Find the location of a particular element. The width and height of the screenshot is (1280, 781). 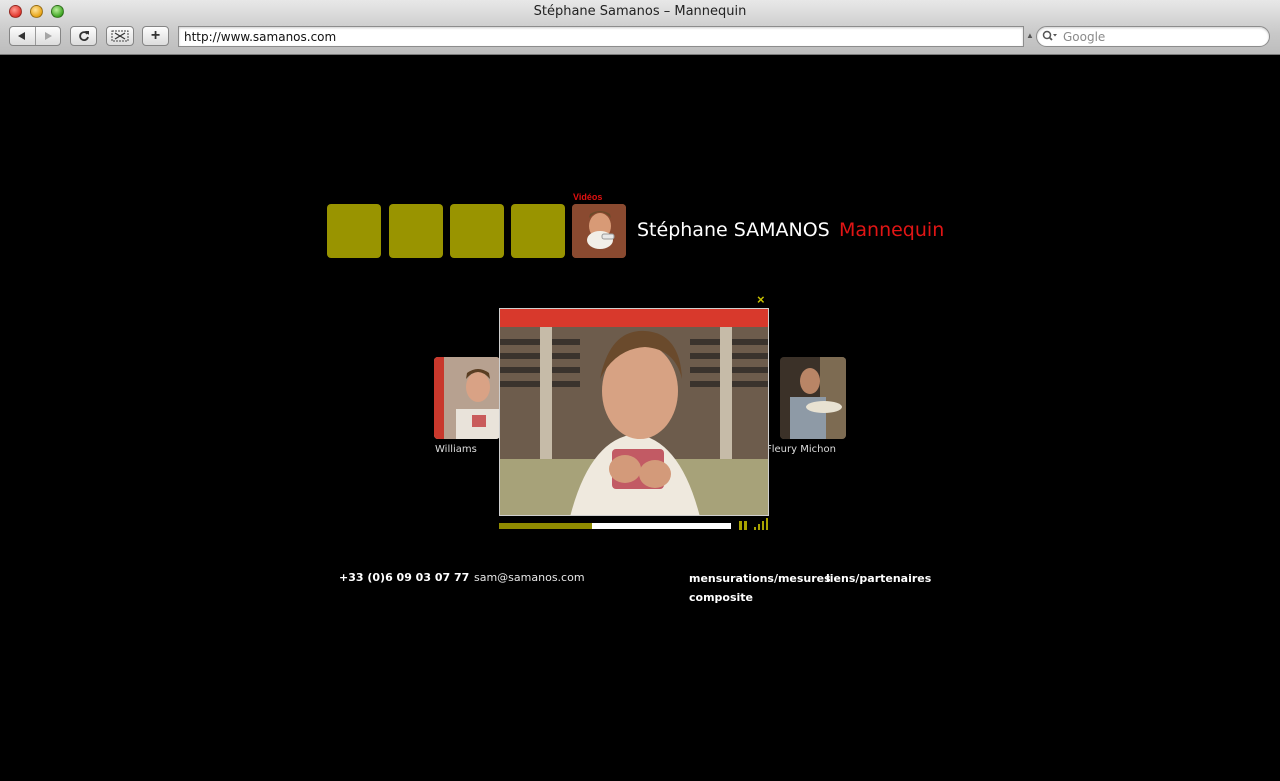

back-button is located at coordinates (22, 36).